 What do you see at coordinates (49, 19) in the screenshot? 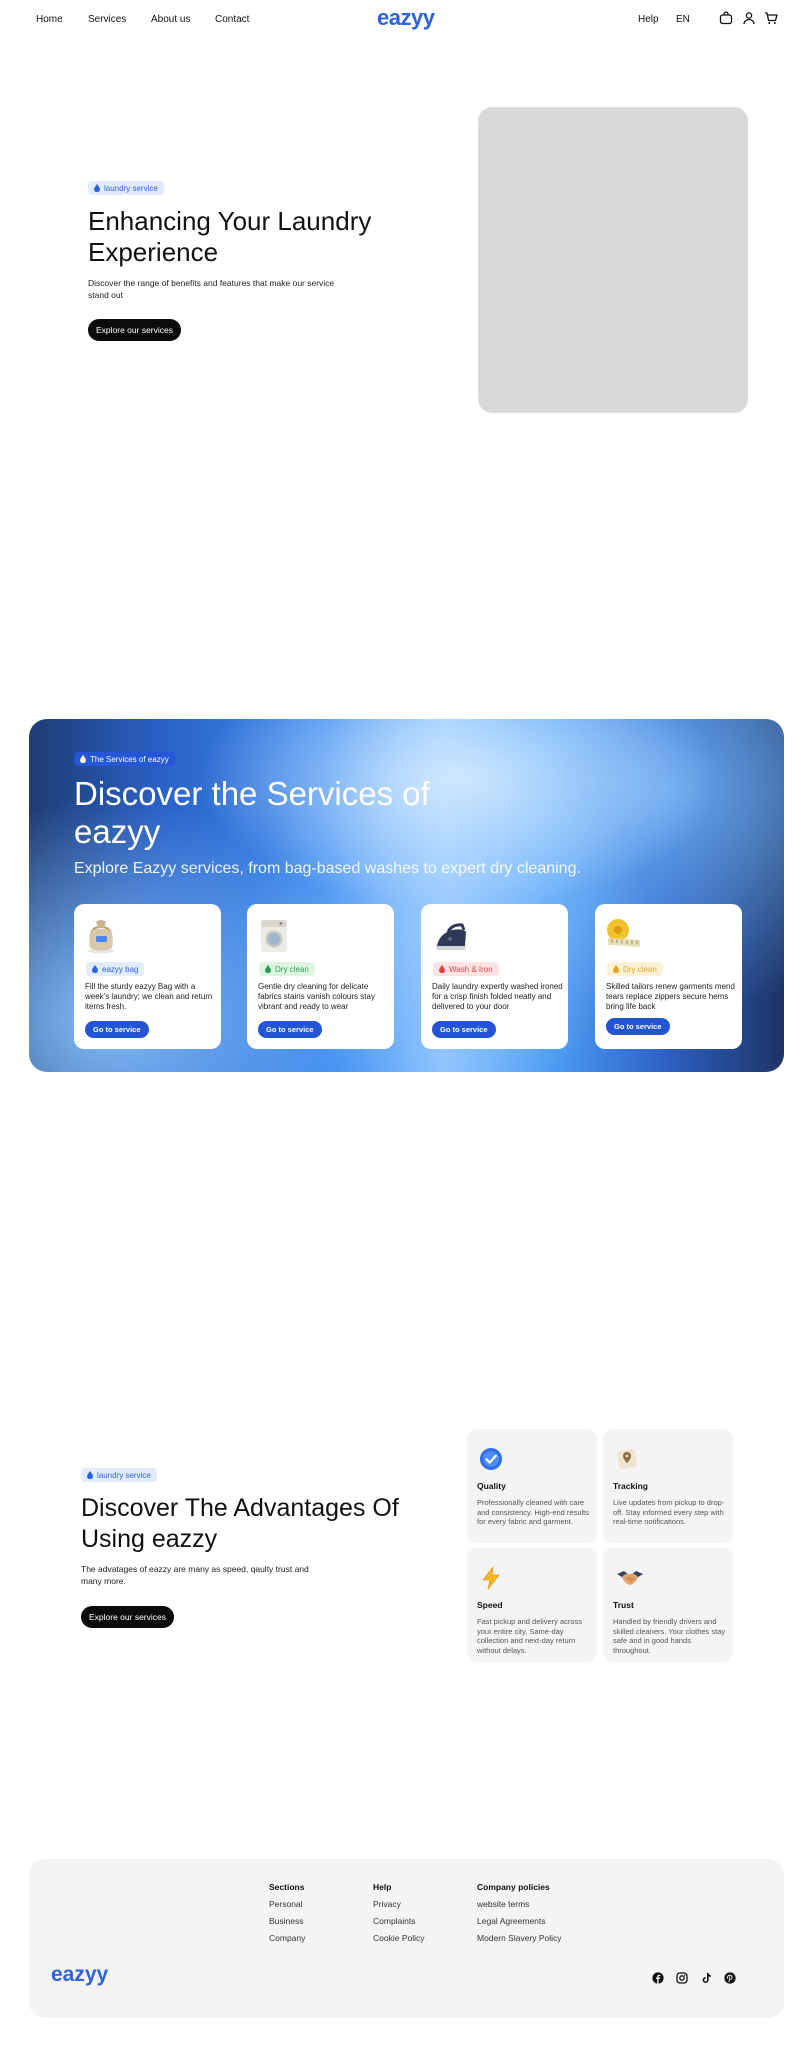
I see `nav-link-home: Home` at bounding box center [49, 19].